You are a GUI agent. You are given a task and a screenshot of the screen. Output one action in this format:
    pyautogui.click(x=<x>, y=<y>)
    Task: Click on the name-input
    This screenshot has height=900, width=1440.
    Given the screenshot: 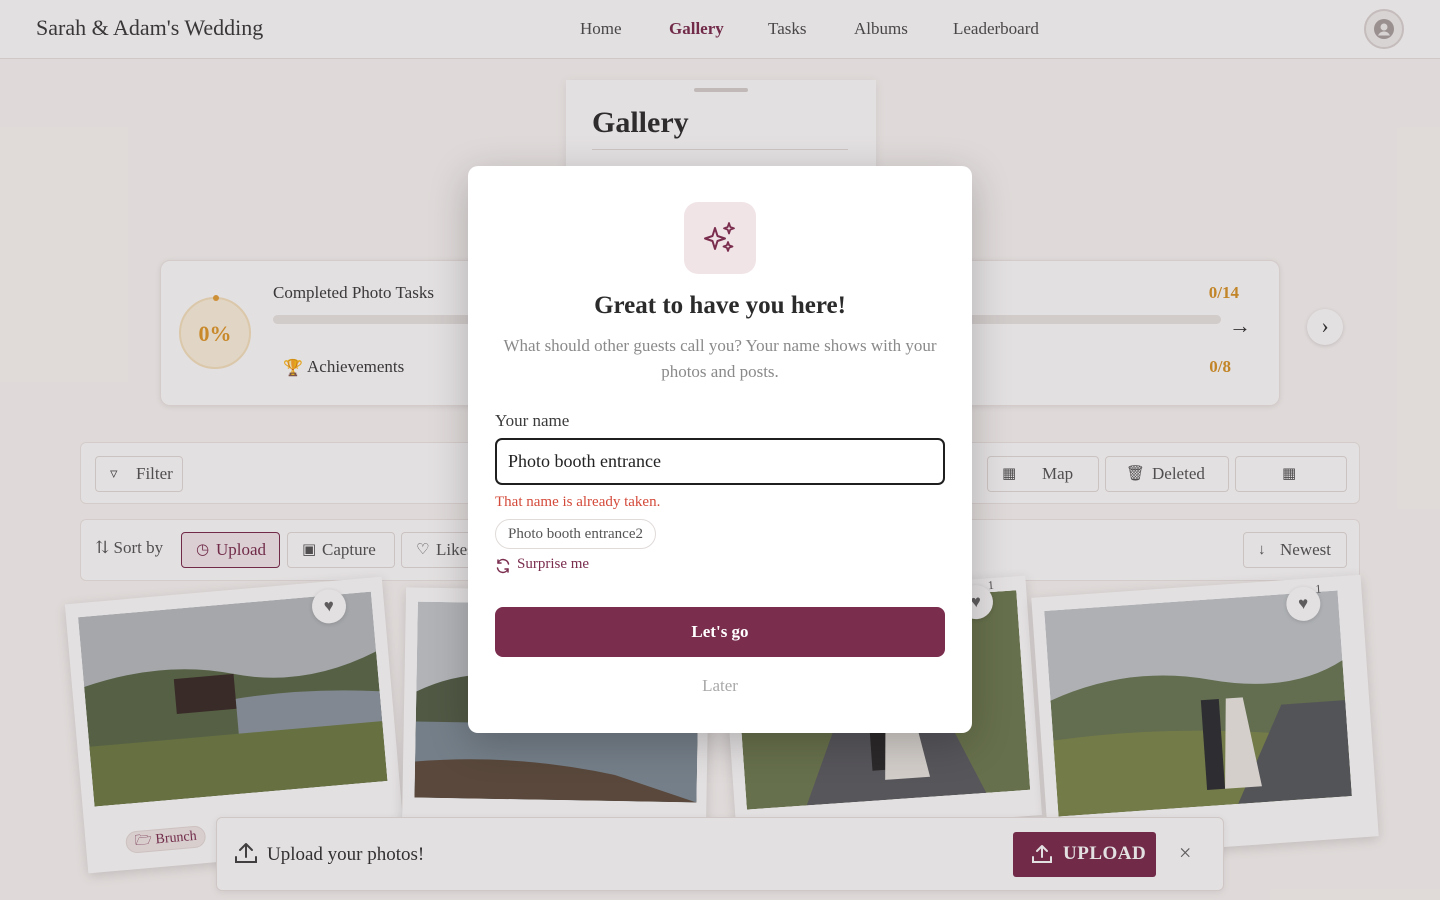 What is the action you would take?
    pyautogui.click(x=720, y=461)
    